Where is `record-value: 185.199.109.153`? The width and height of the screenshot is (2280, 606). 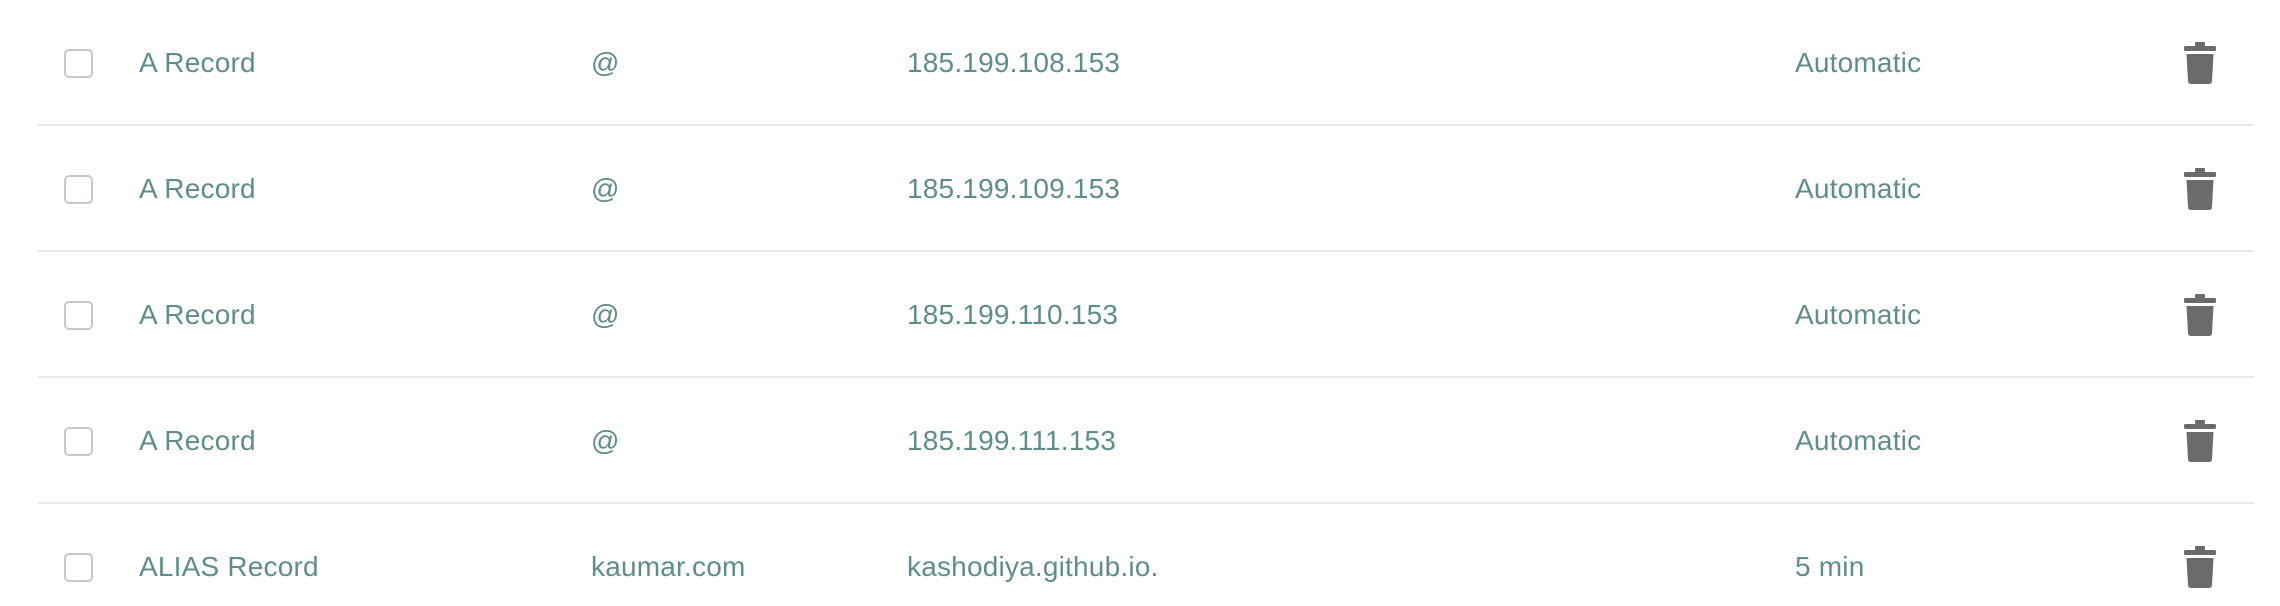 record-value: 185.199.109.153 is located at coordinates (1014, 188).